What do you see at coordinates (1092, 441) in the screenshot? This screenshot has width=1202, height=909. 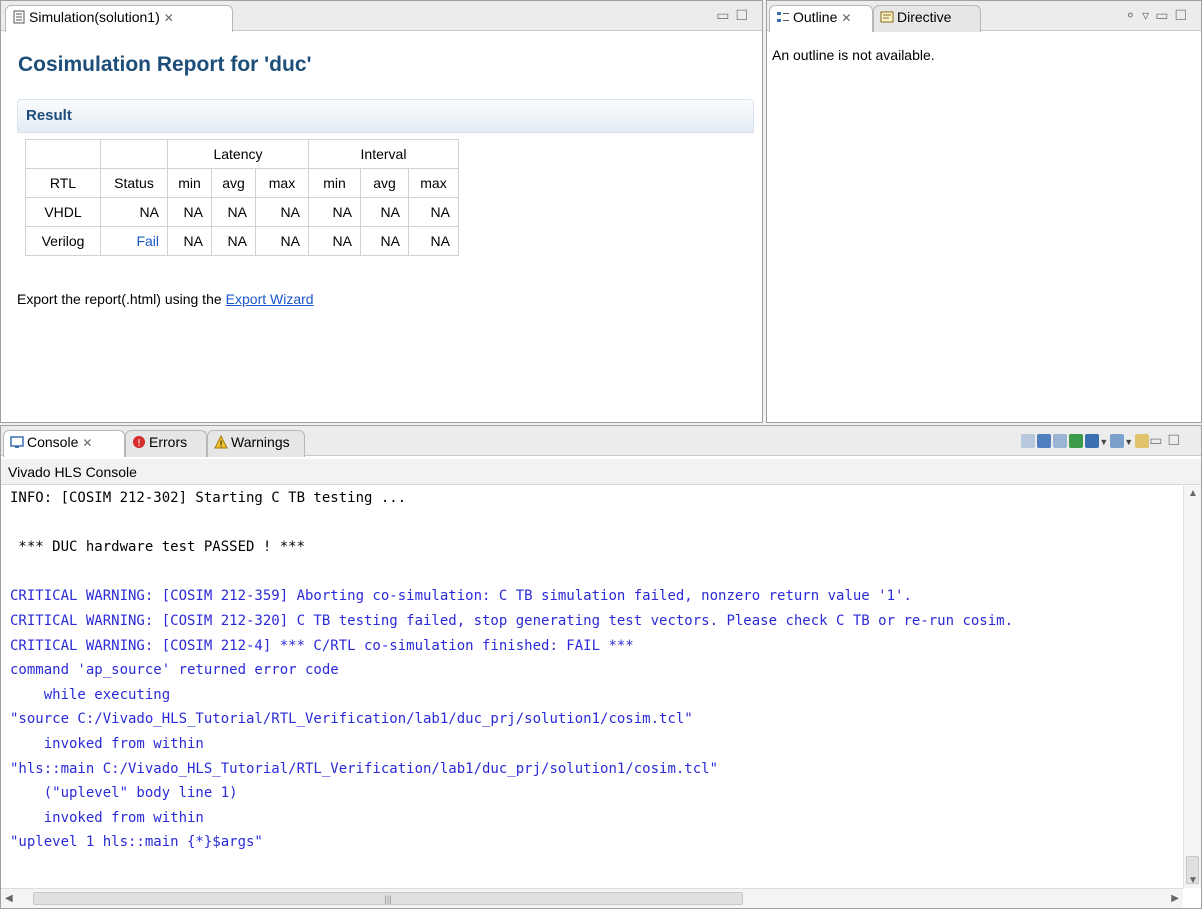 I see `display-console-icon` at bounding box center [1092, 441].